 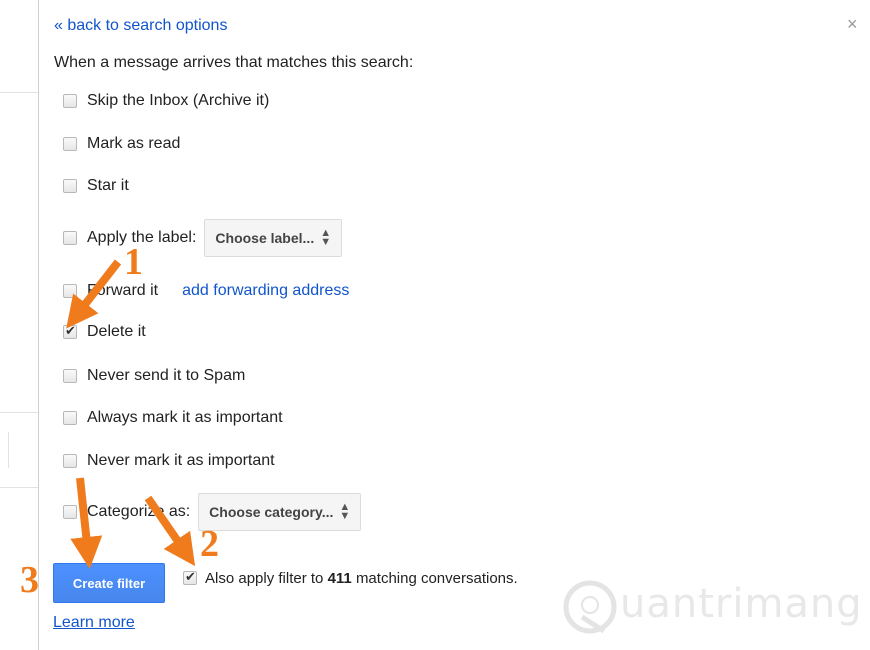 What do you see at coordinates (203, 238) in the screenshot?
I see `option-apply-label: Apply the label: Choose label... ▲ ▼` at bounding box center [203, 238].